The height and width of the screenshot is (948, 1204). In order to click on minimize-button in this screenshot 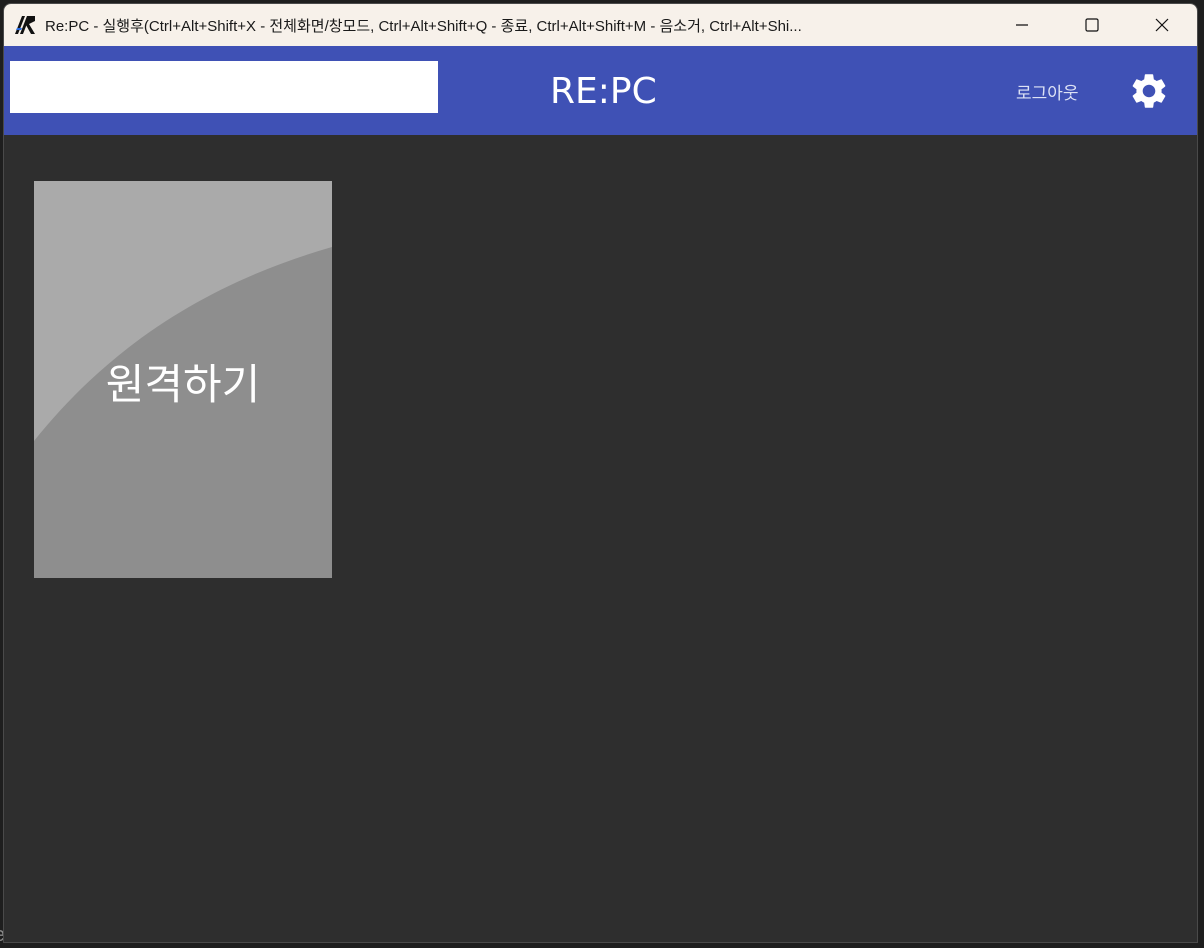, I will do `click(1022, 25)`.